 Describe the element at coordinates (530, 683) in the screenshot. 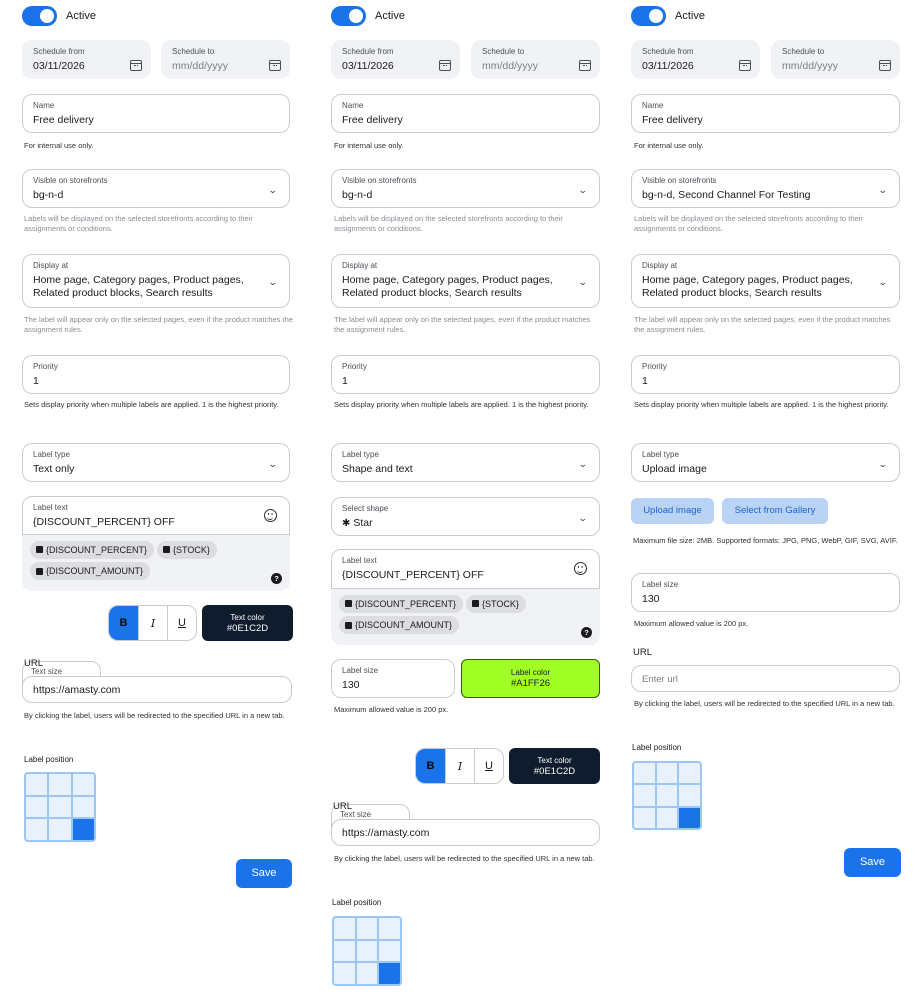

I see `label-color-hex: #A1FF26` at that location.